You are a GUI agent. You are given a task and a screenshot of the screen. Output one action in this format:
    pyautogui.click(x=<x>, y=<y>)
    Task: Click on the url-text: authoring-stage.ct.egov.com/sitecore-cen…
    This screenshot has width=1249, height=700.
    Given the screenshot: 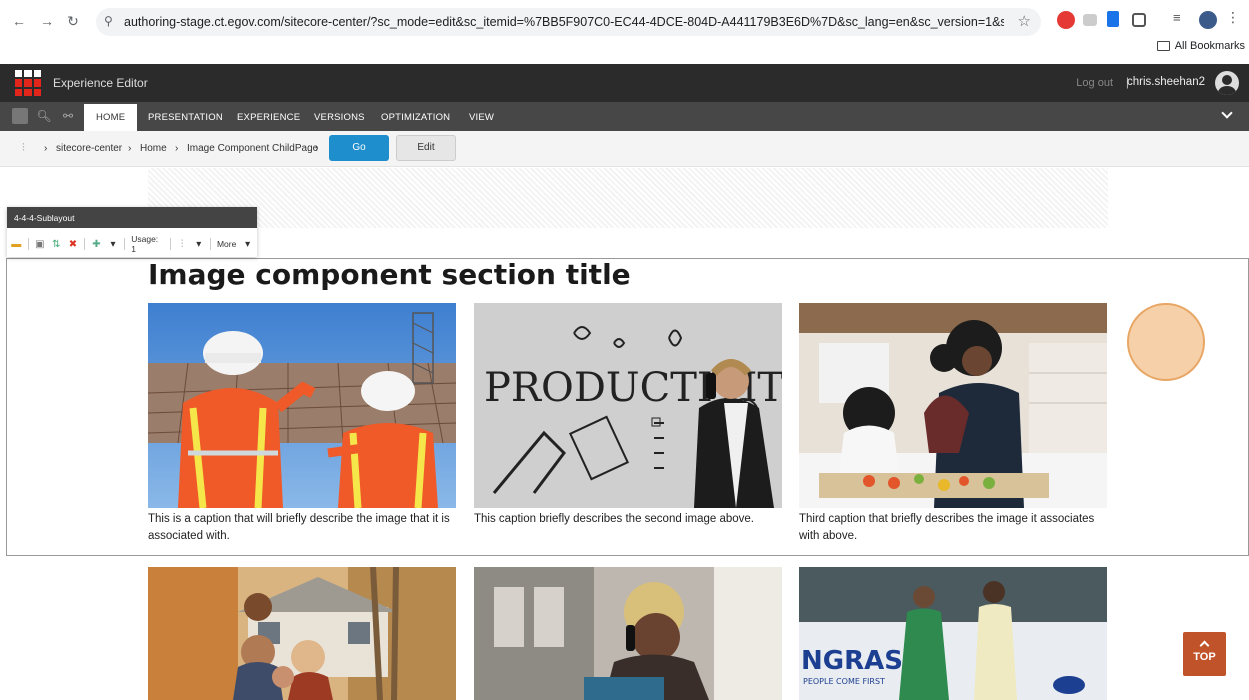 What is the action you would take?
    pyautogui.click(x=564, y=22)
    